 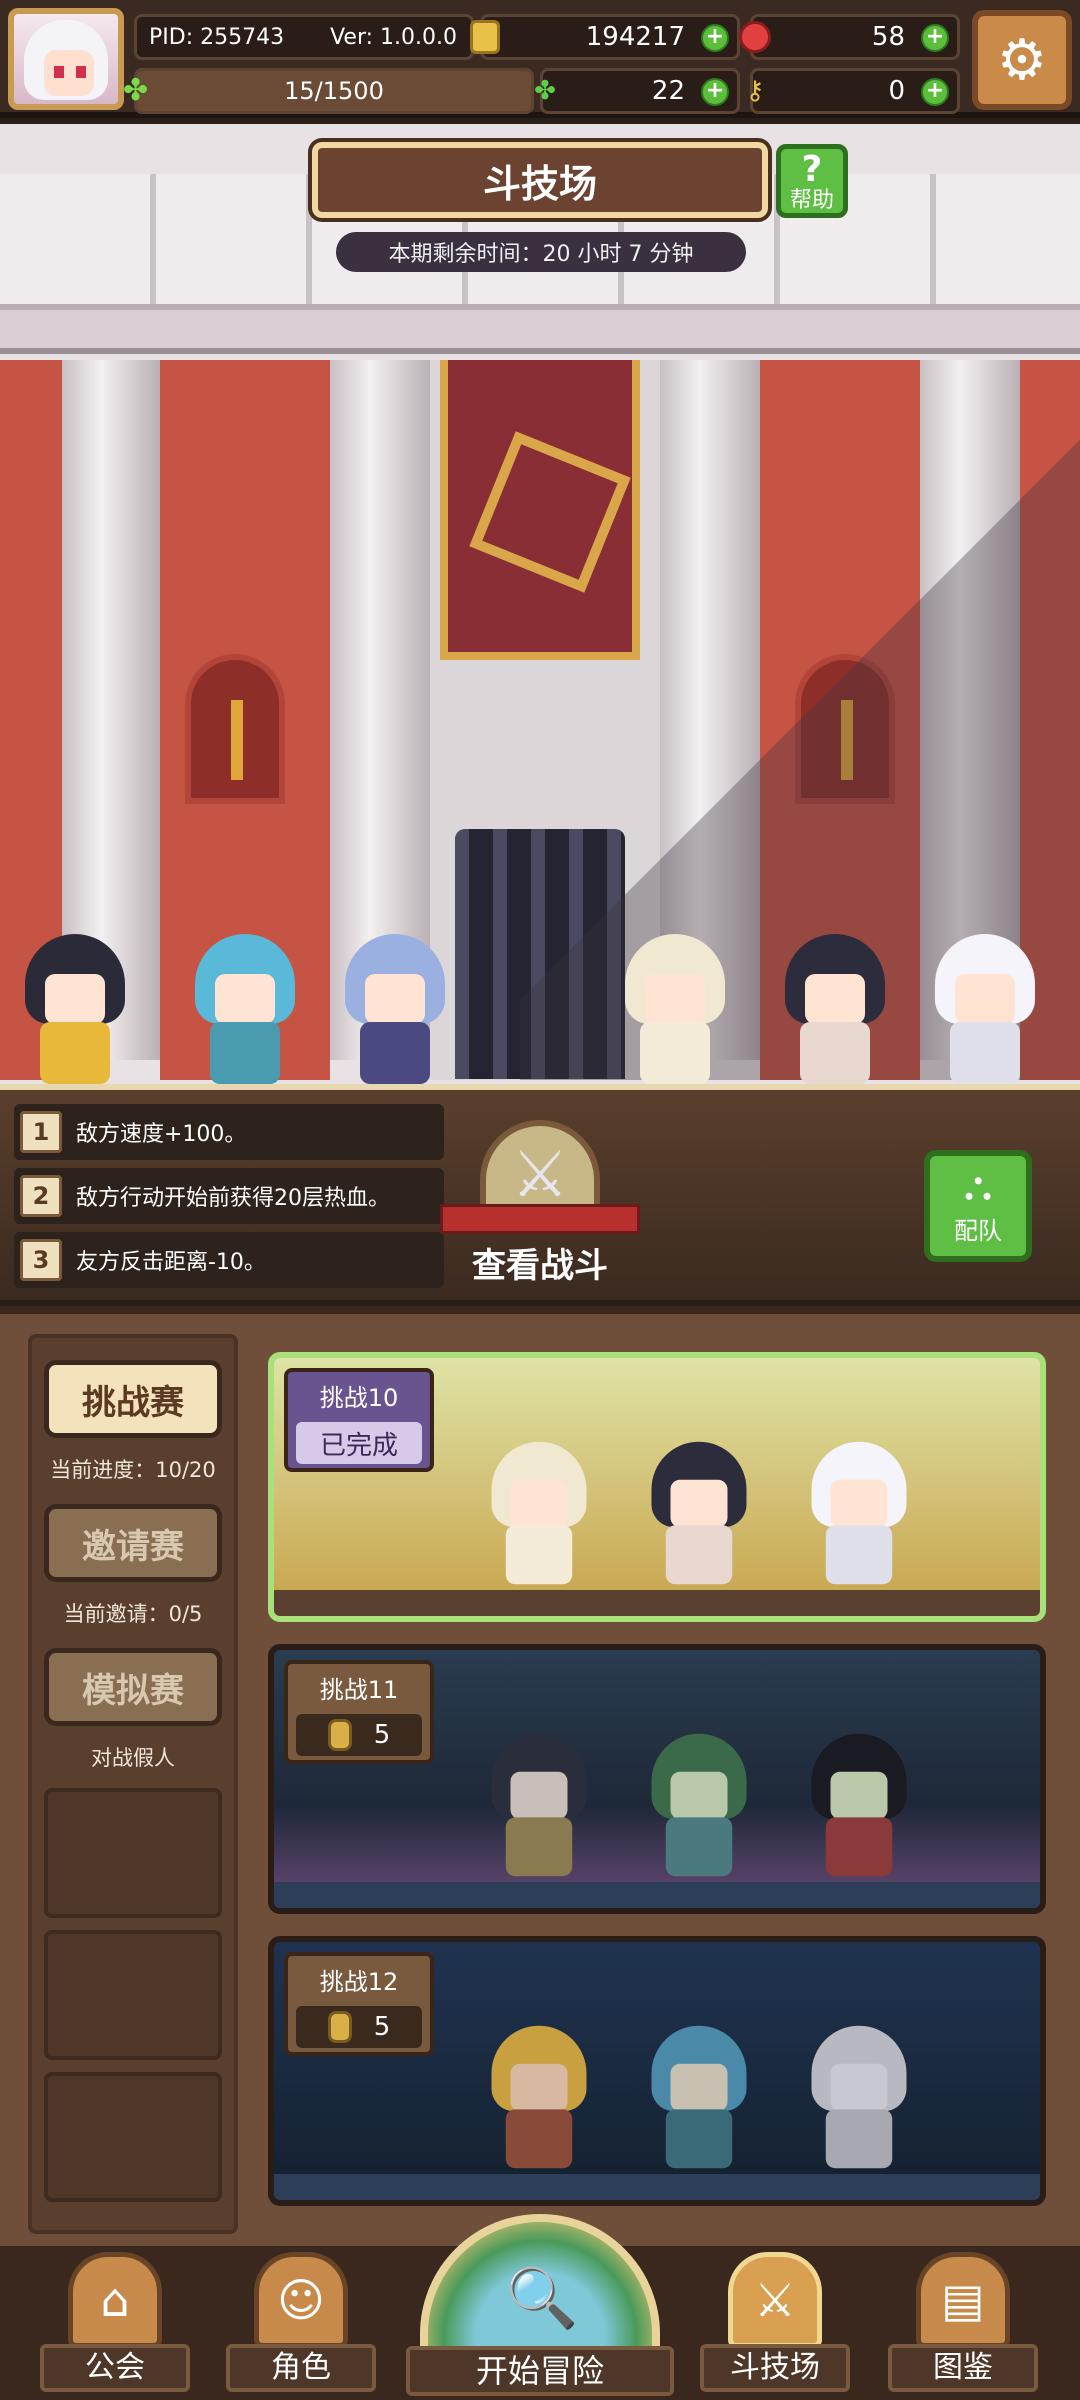 I want to click on challenge-card-11: 挑战11 5, so click(x=657, y=1779).